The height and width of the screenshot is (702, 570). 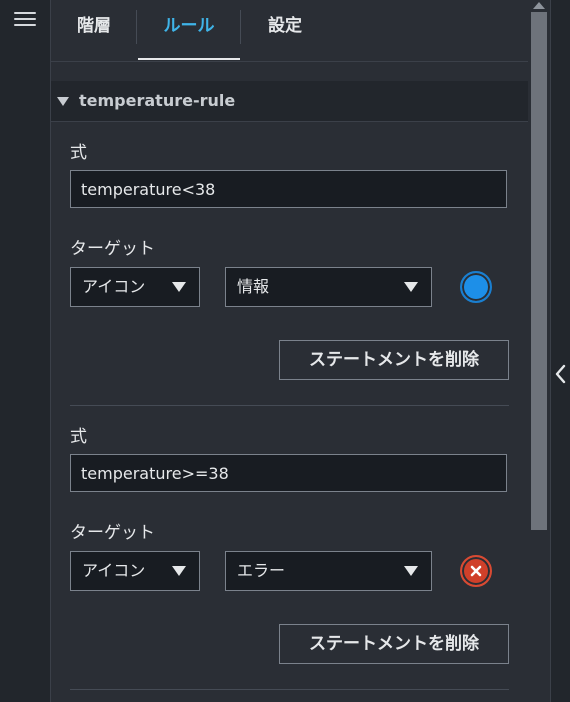 I want to click on target-value-select: エラー, so click(x=328, y=571).